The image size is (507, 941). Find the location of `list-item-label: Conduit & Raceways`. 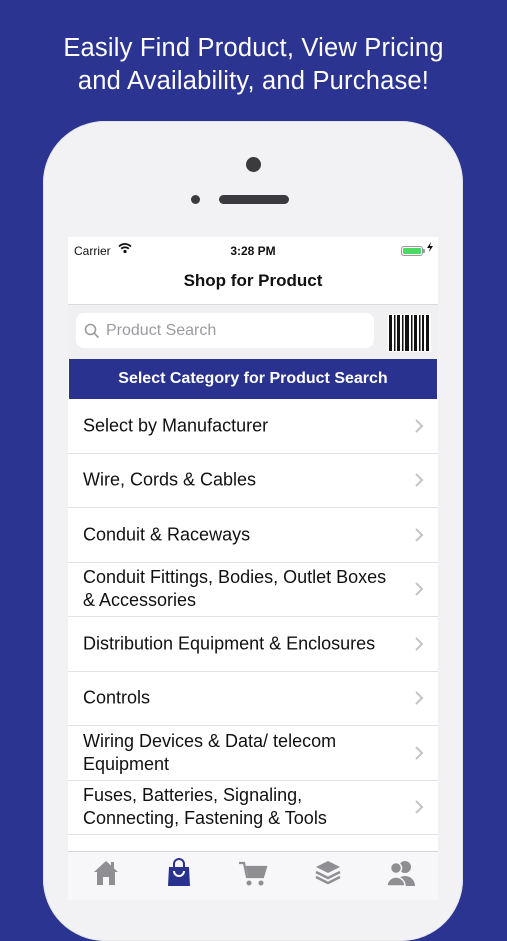

list-item-label: Conduit & Raceways is located at coordinates (167, 534).